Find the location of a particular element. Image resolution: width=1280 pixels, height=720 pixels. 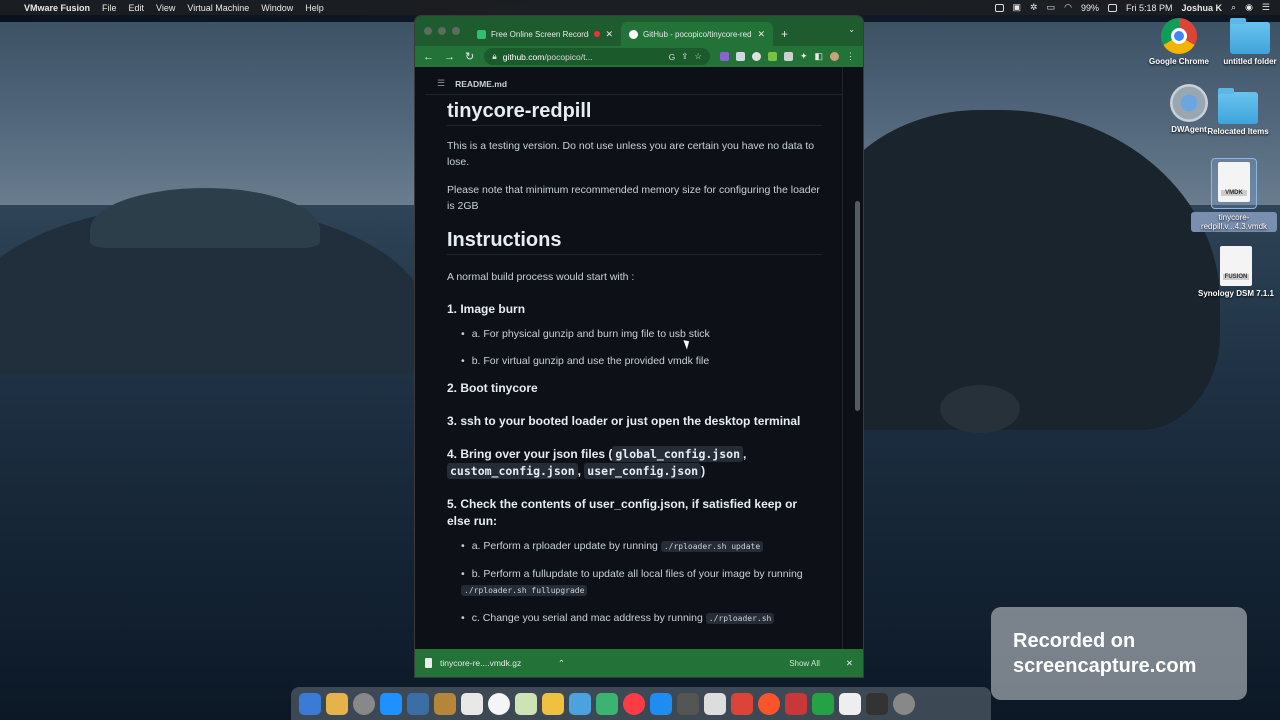

bookmark-star-icon: ☆ is located at coordinates (698, 56).